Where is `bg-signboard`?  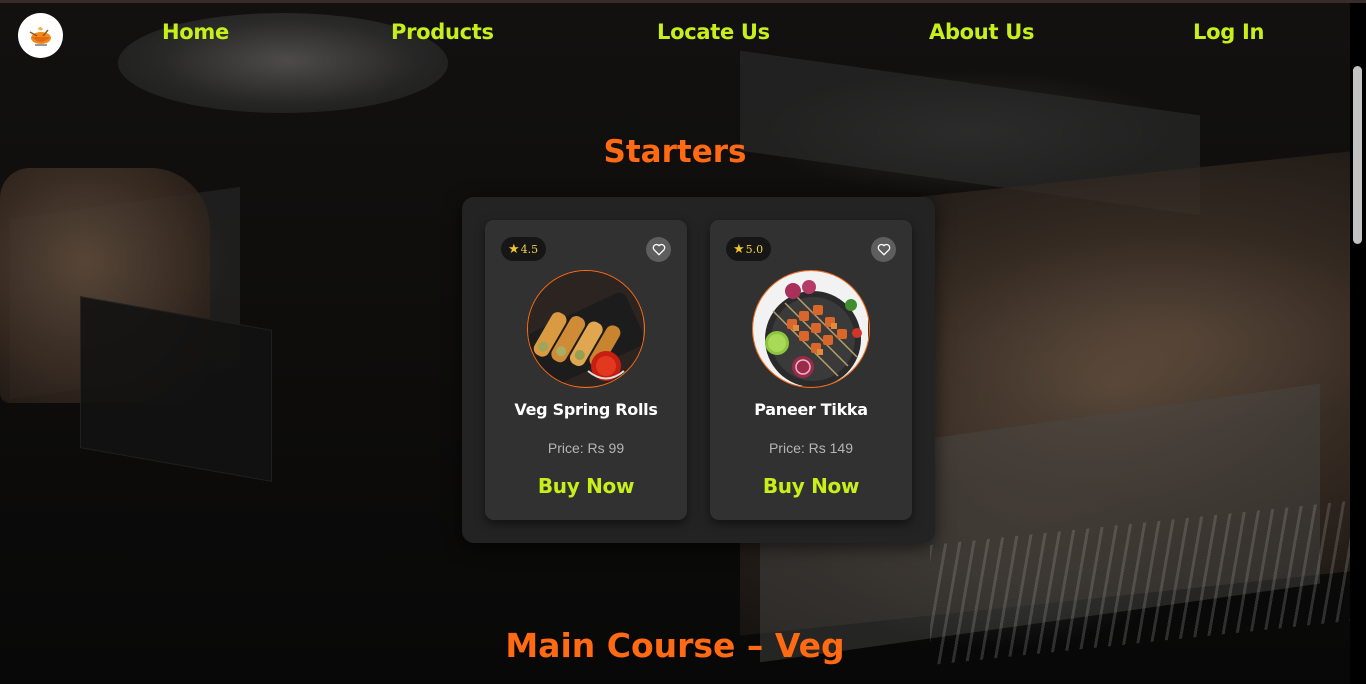 bg-signboard is located at coordinates (176, 389).